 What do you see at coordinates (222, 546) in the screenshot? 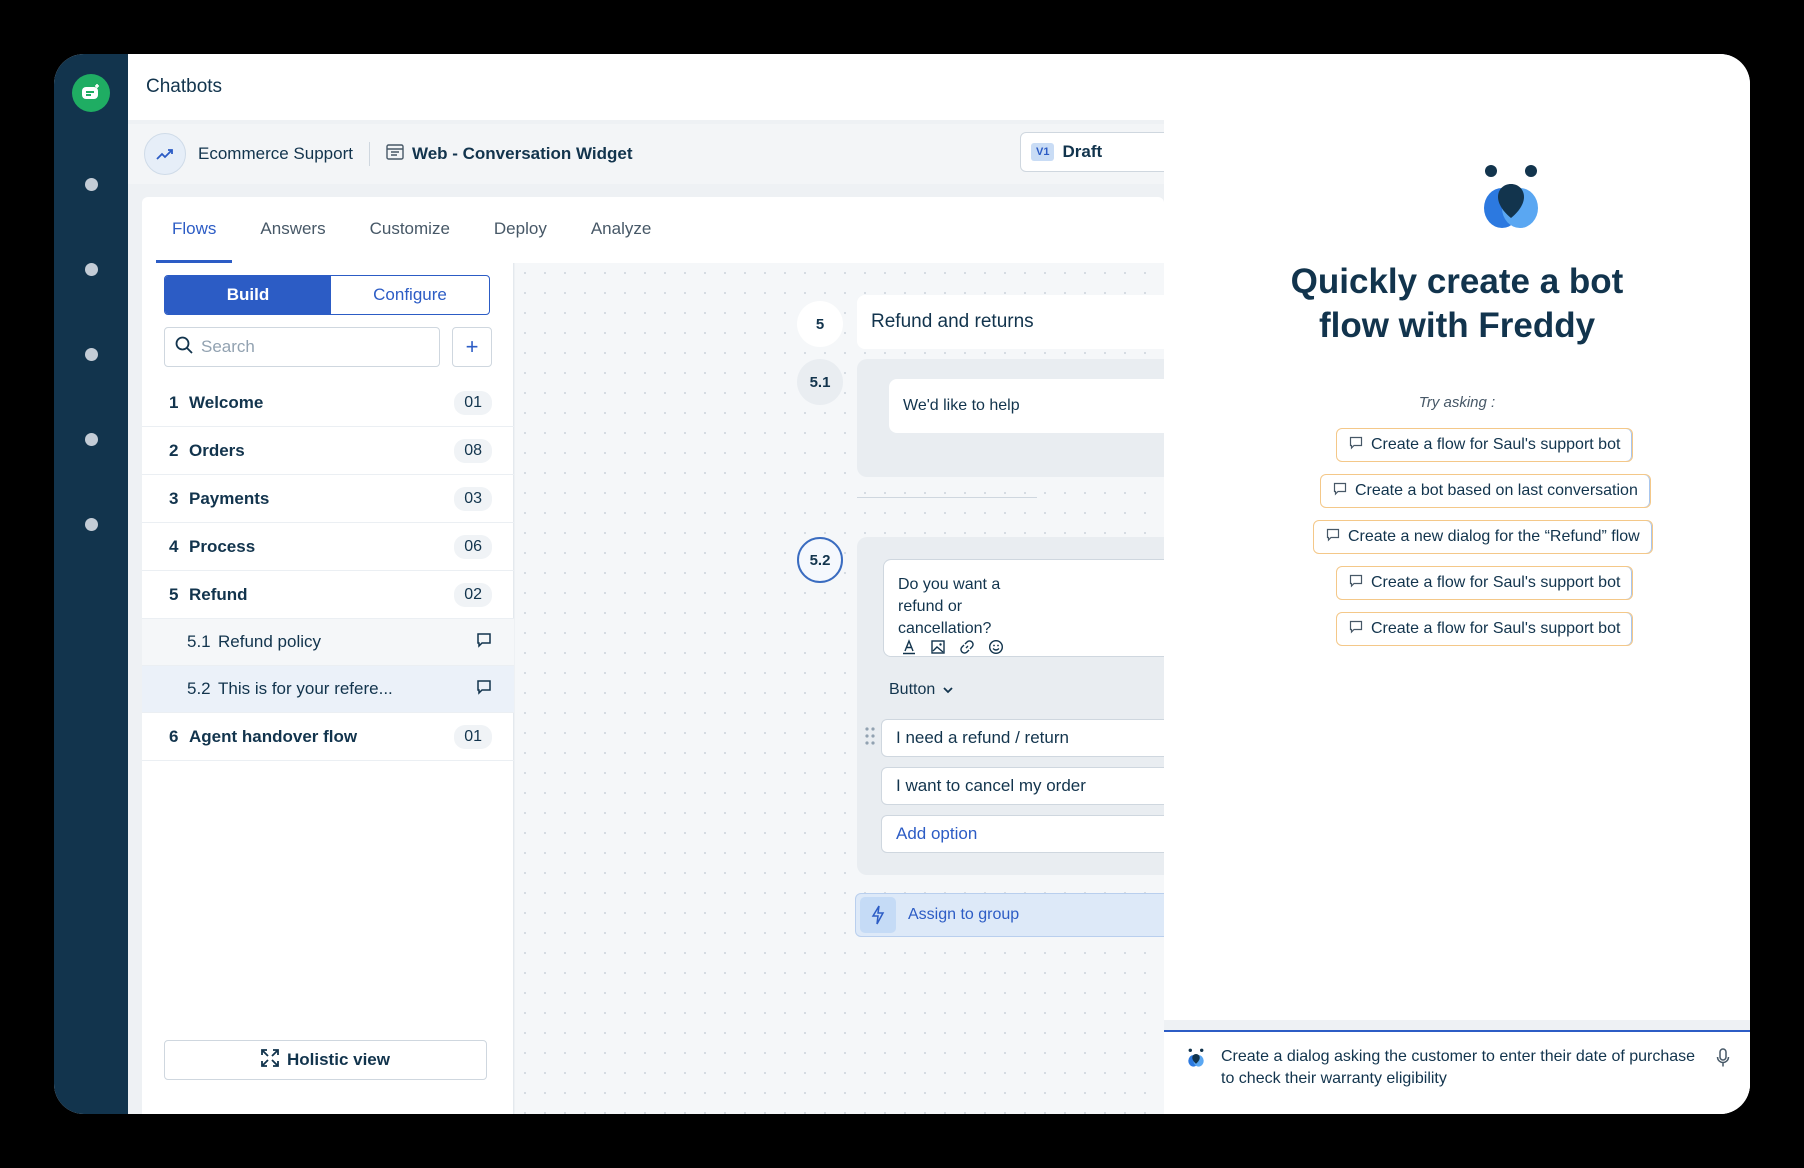
I see `flow-name: Process` at bounding box center [222, 546].